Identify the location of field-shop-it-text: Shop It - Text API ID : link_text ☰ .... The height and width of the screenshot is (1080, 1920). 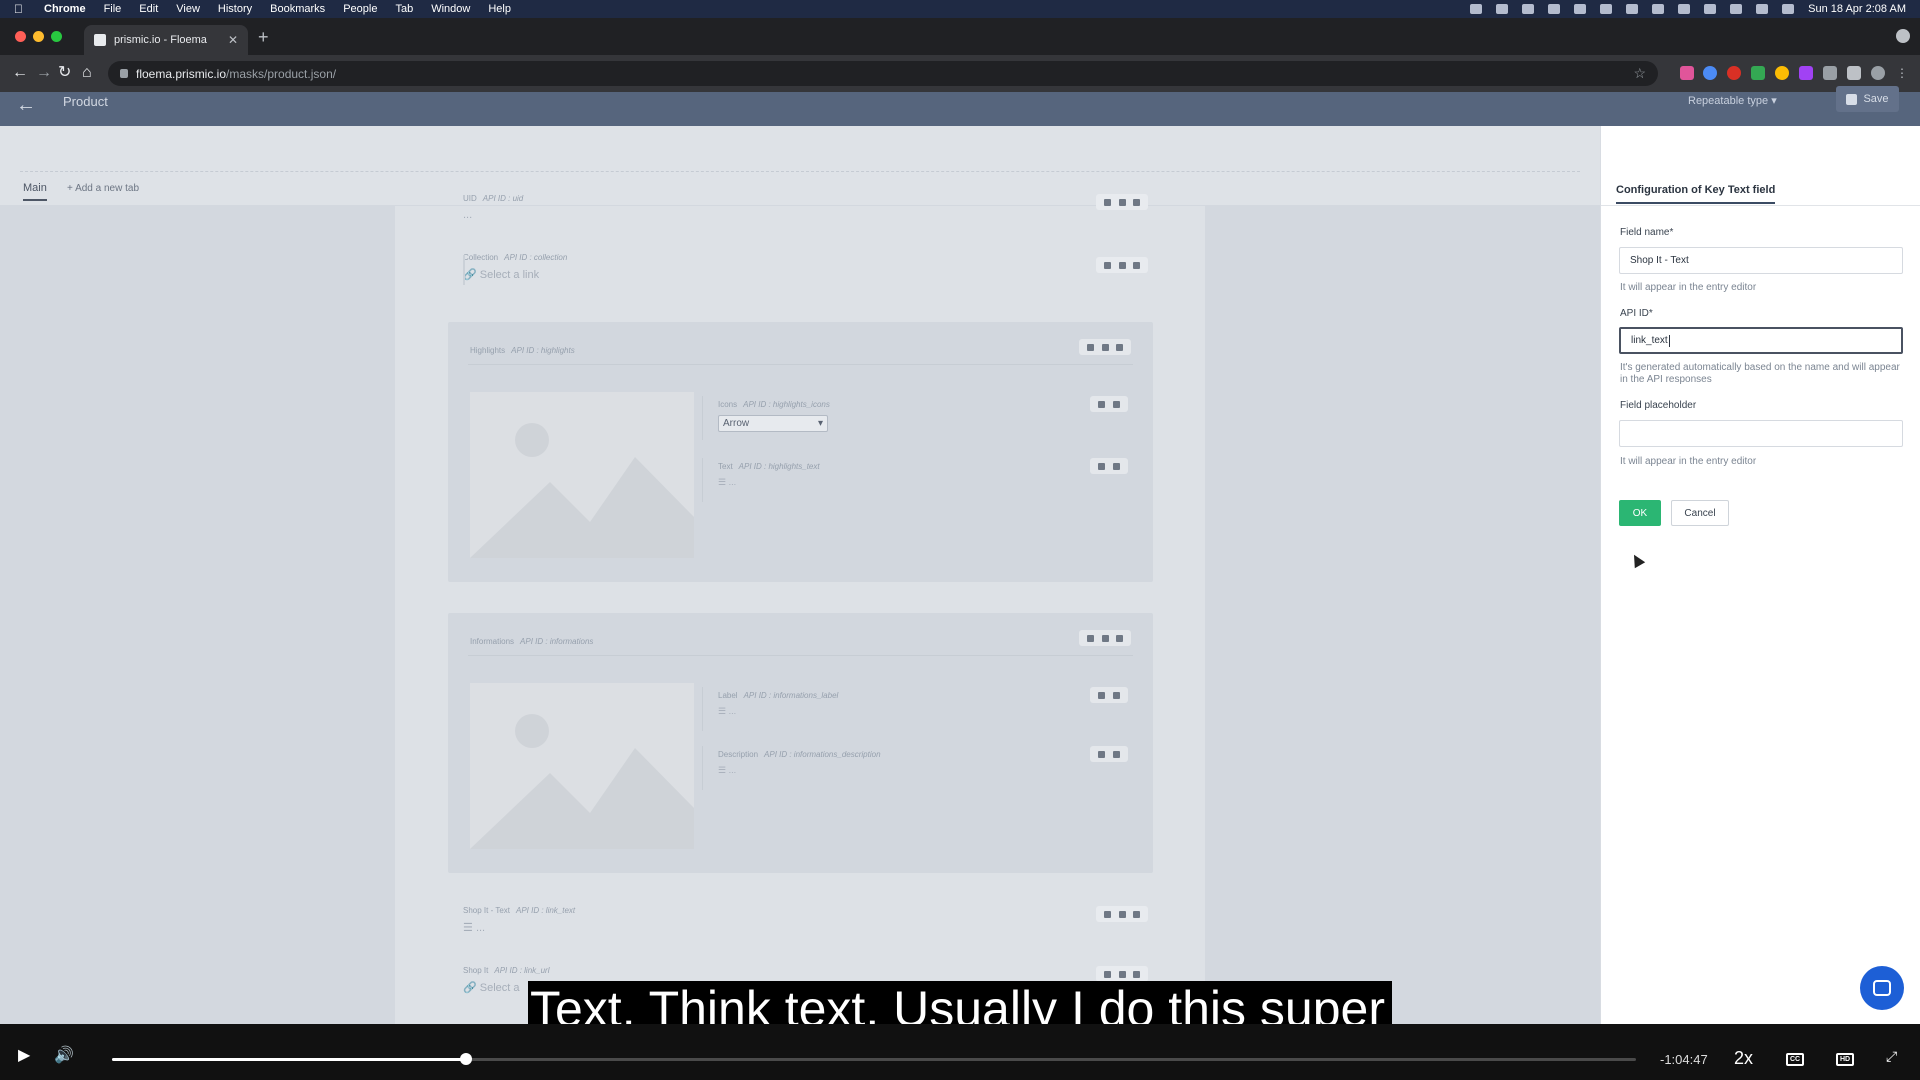
(805, 920).